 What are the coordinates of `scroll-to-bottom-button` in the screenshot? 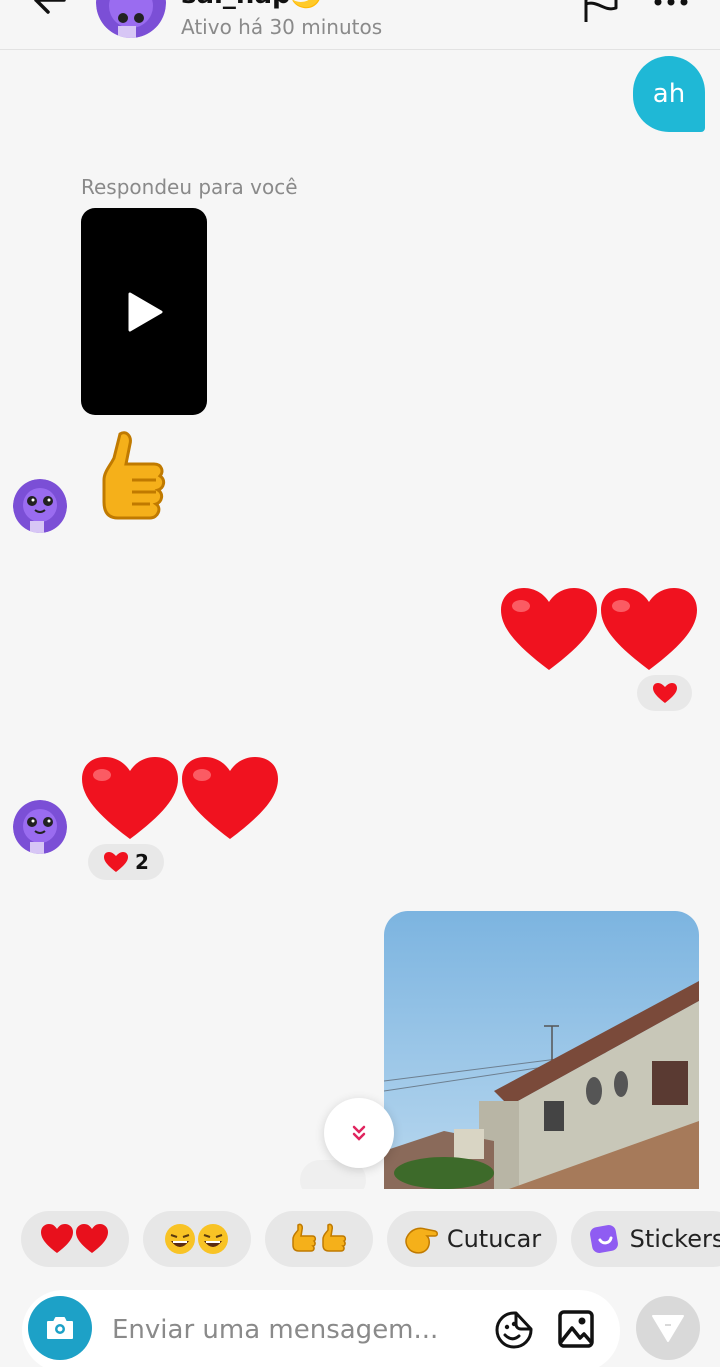 It's located at (359, 1133).